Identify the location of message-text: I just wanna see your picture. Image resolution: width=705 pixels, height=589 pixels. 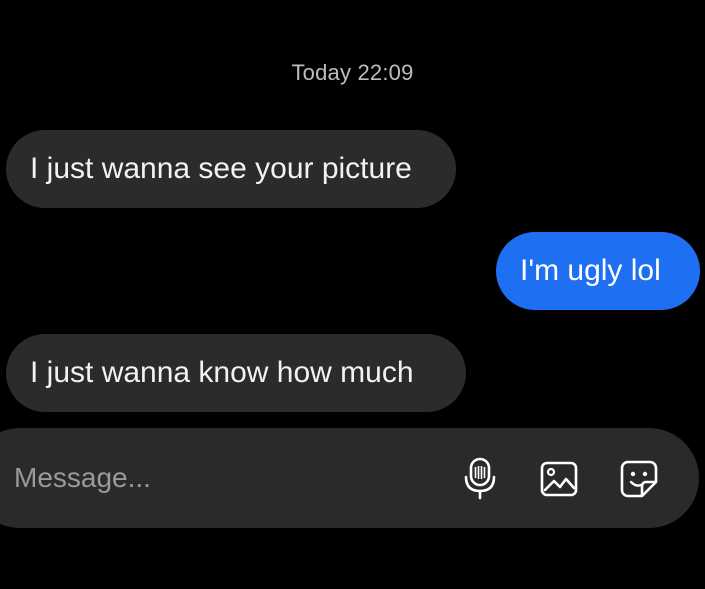
(221, 168).